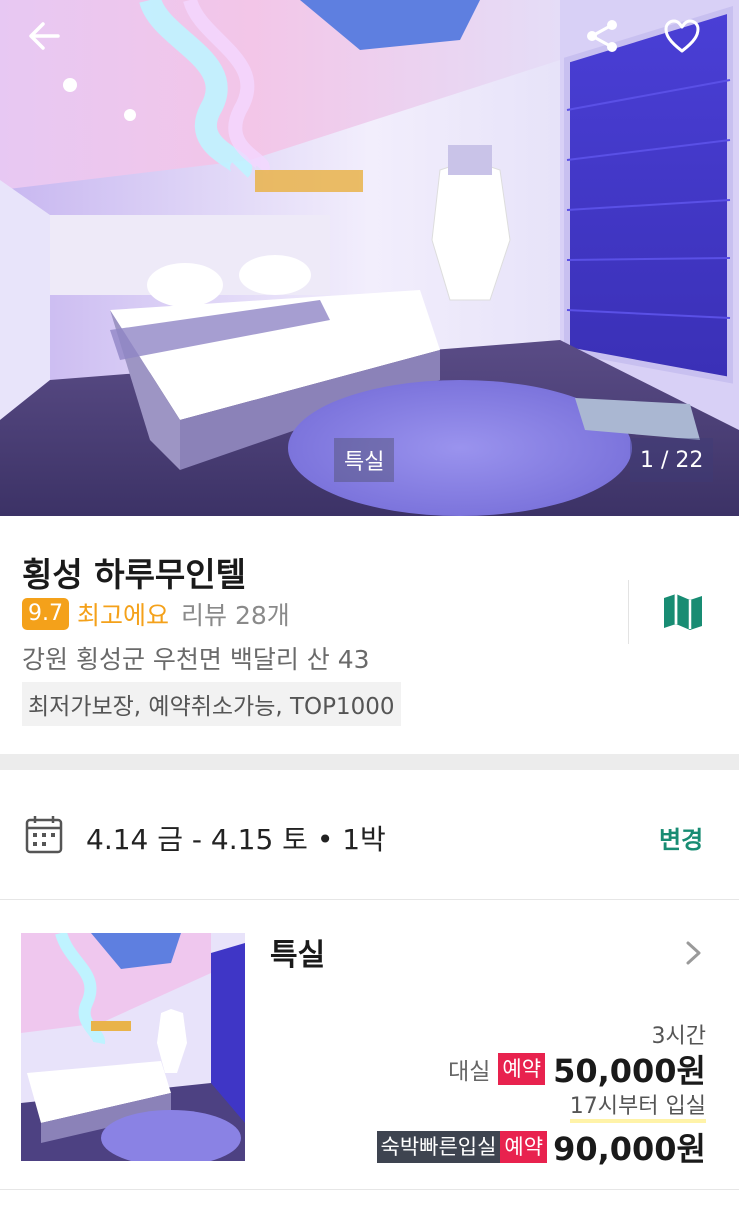  What do you see at coordinates (364, 460) in the screenshot?
I see `photo-room-tag: 특실` at bounding box center [364, 460].